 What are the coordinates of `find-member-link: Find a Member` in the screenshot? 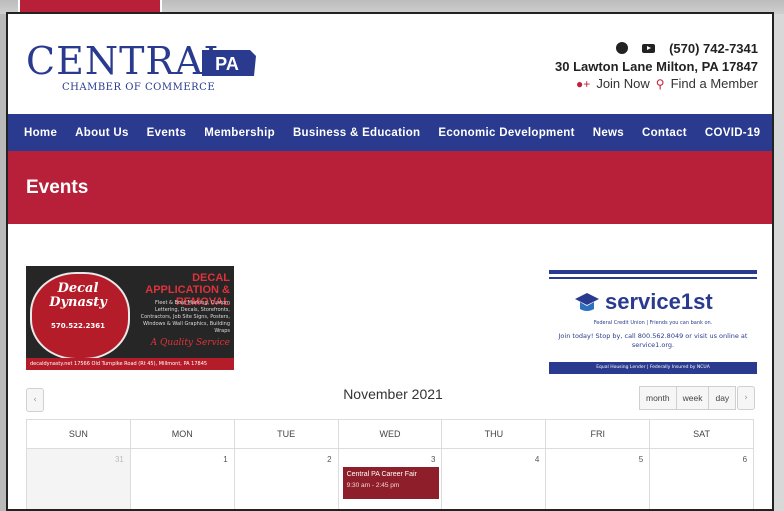 It's located at (714, 83).